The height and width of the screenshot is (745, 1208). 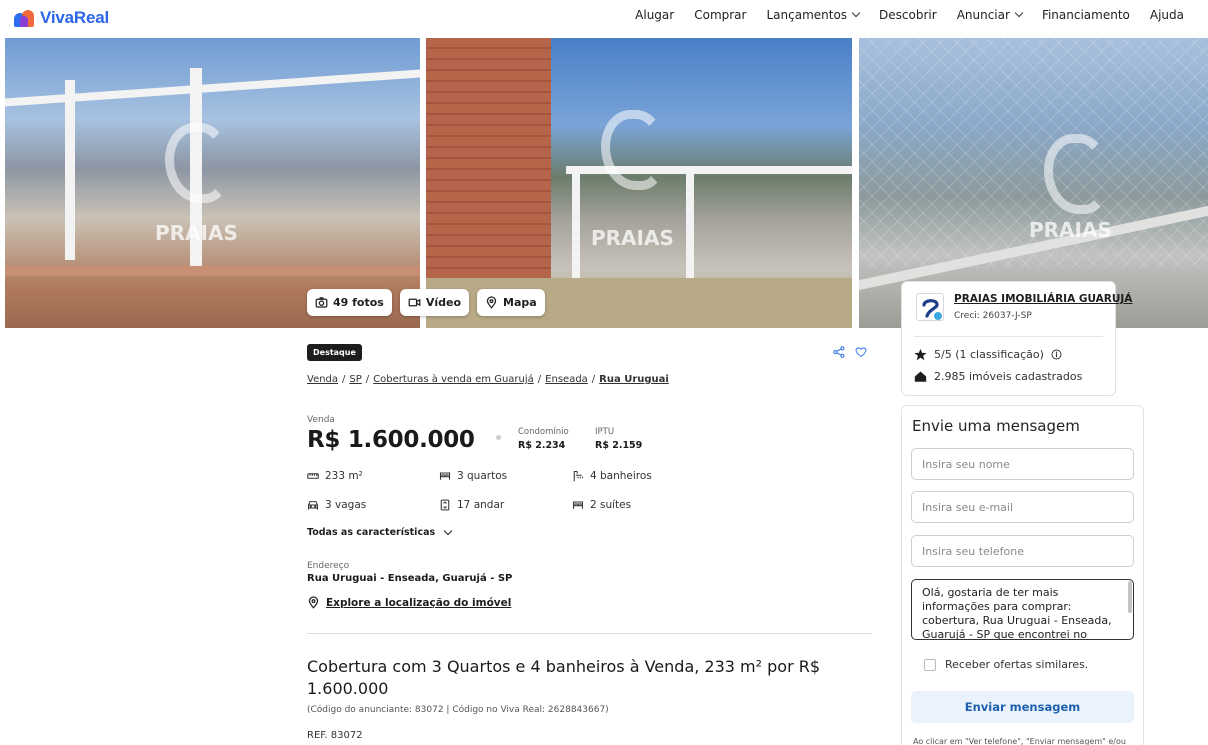 What do you see at coordinates (328, 566) in the screenshot?
I see `address-label: Endereço` at bounding box center [328, 566].